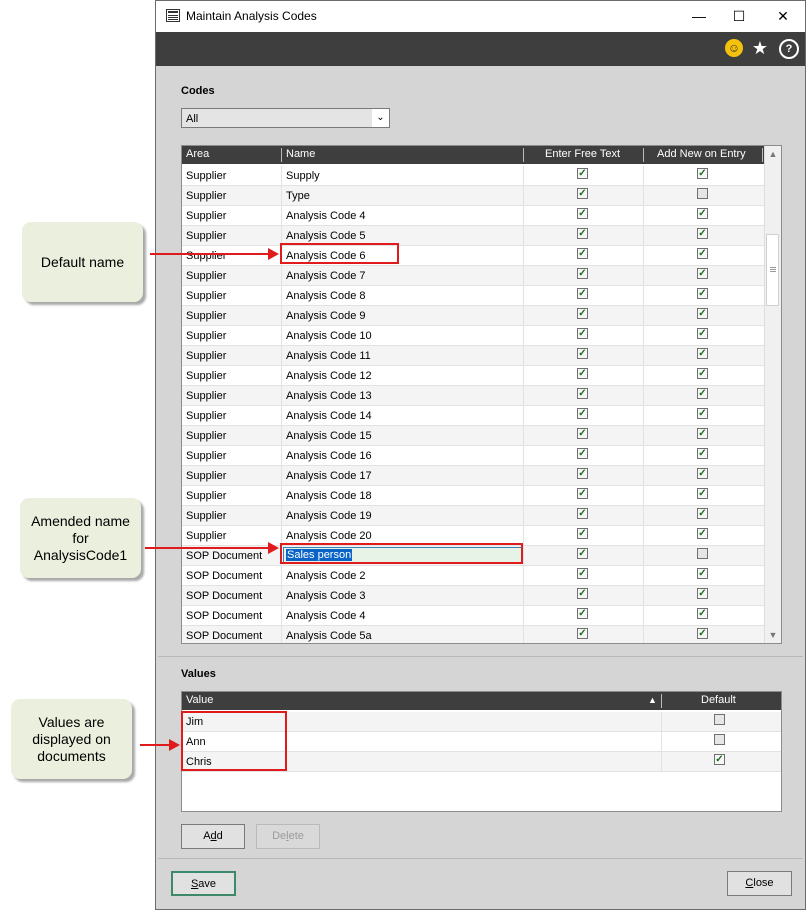  I want to click on column-header-add-new-on-entry: Add New on Entry, so click(701, 154).